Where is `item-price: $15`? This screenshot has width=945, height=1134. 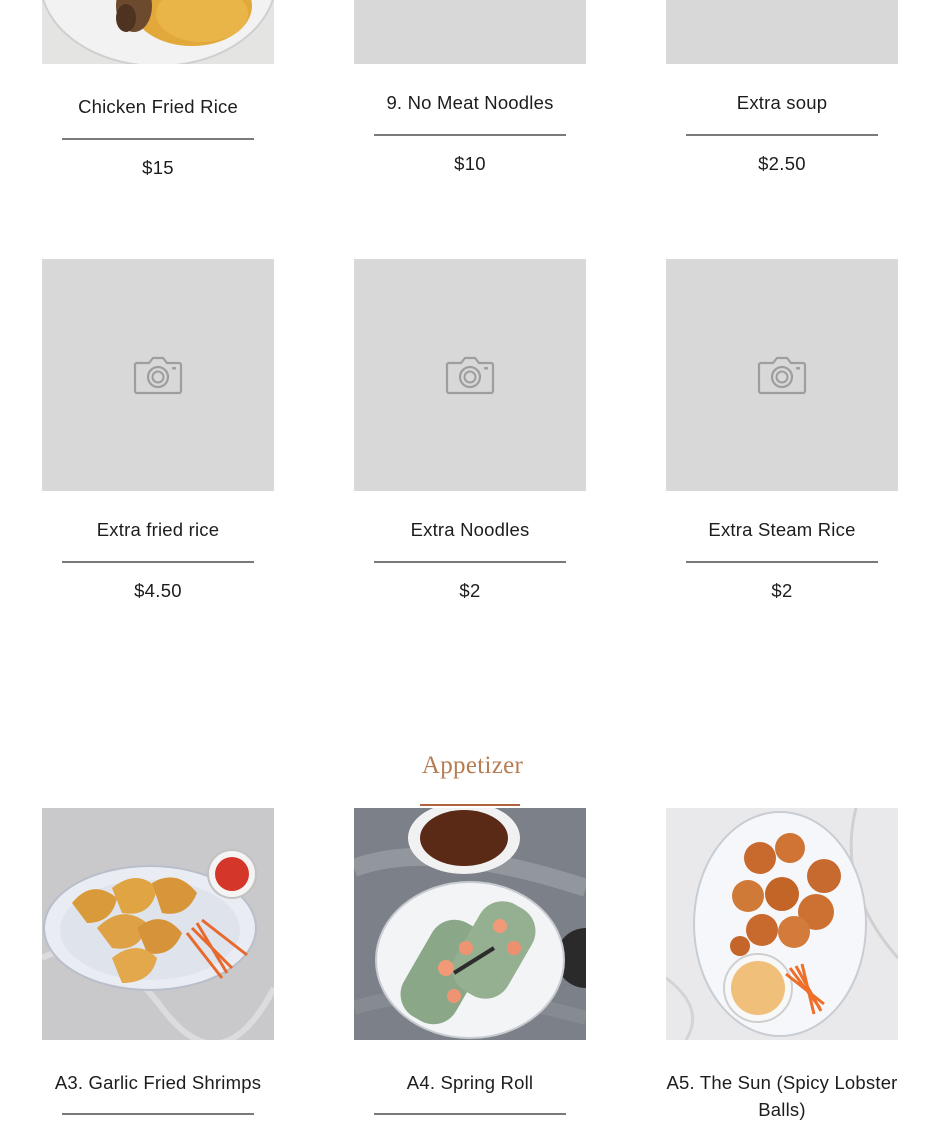
item-price: $15 is located at coordinates (158, 167).